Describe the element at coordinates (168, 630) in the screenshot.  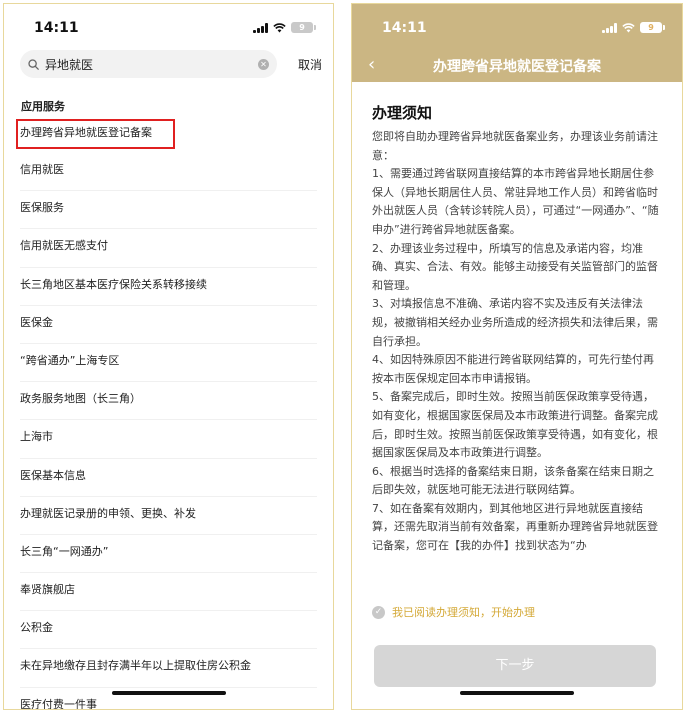
I see `result-item: 公积金` at that location.